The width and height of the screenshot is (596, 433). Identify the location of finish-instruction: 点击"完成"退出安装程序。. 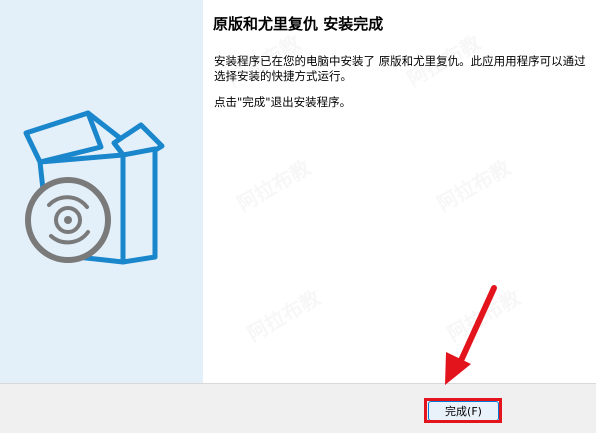
(283, 102).